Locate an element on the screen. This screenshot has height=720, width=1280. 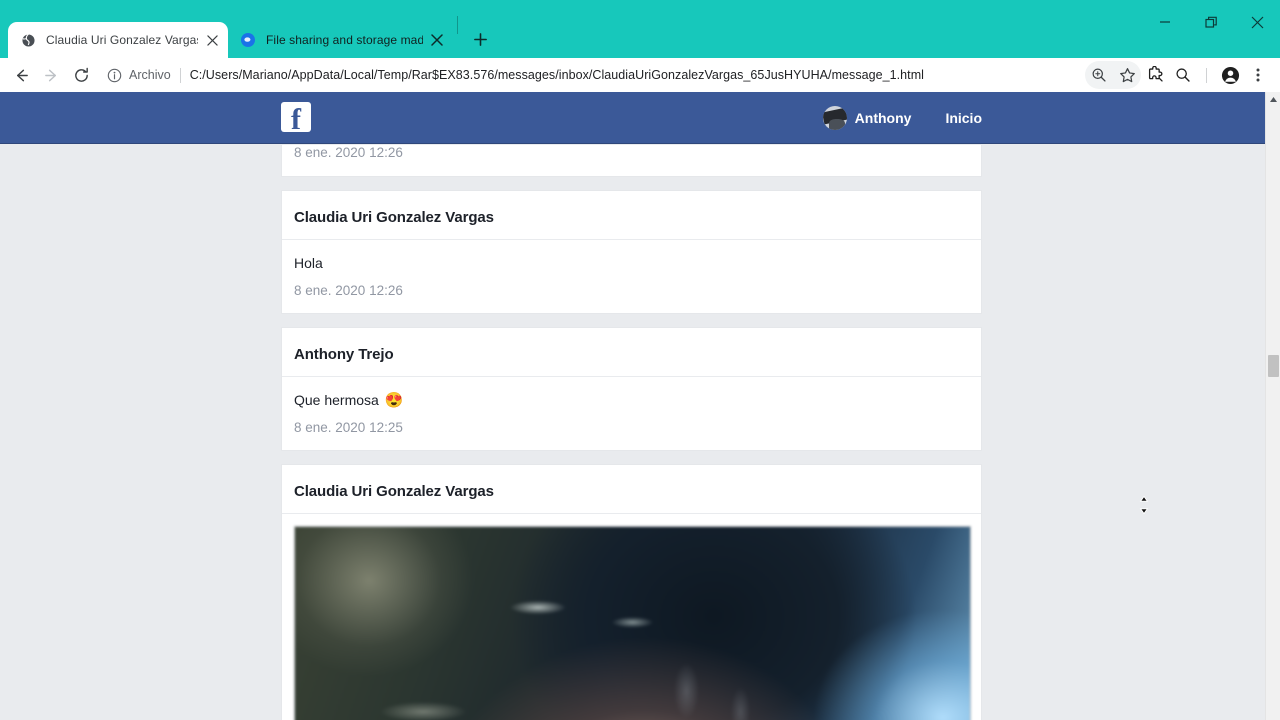
url-scheme-label: Archivo is located at coordinates (150, 75).